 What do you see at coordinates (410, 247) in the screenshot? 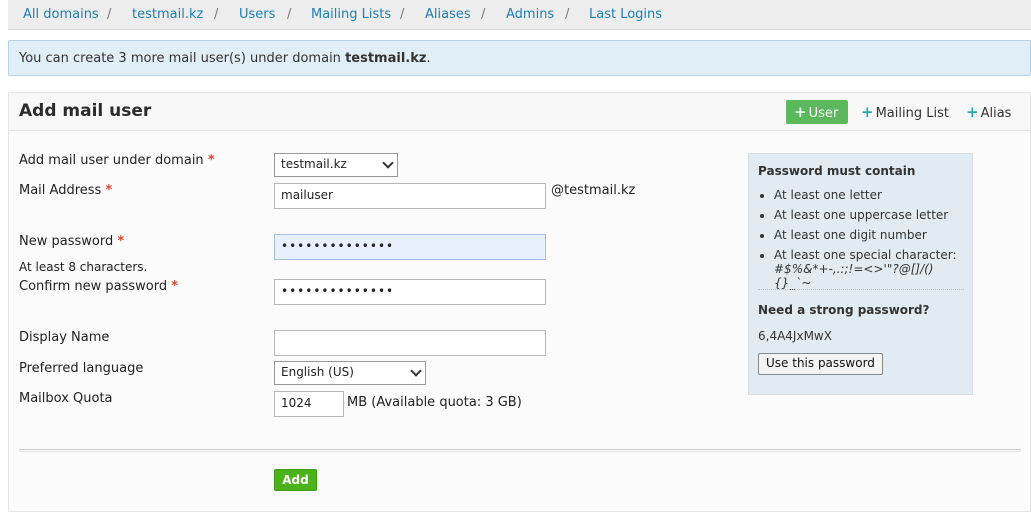
I see `new-password-input: ••••••••••••••` at bounding box center [410, 247].